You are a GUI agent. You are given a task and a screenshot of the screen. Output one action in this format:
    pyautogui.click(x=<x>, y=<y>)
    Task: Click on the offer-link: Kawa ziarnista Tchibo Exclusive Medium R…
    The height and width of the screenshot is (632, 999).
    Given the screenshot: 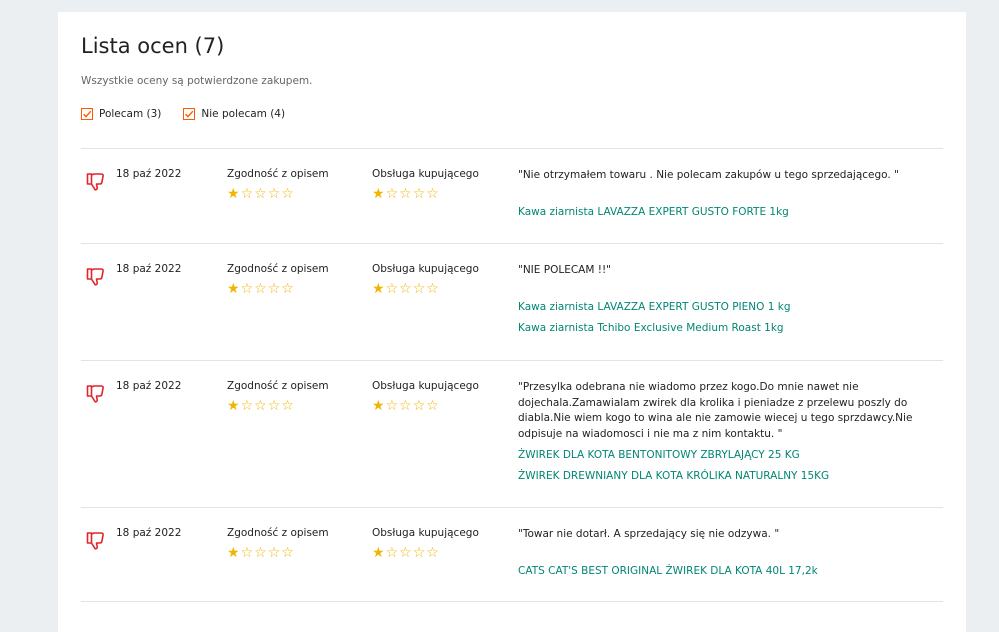 What is the action you would take?
    pyautogui.click(x=654, y=328)
    